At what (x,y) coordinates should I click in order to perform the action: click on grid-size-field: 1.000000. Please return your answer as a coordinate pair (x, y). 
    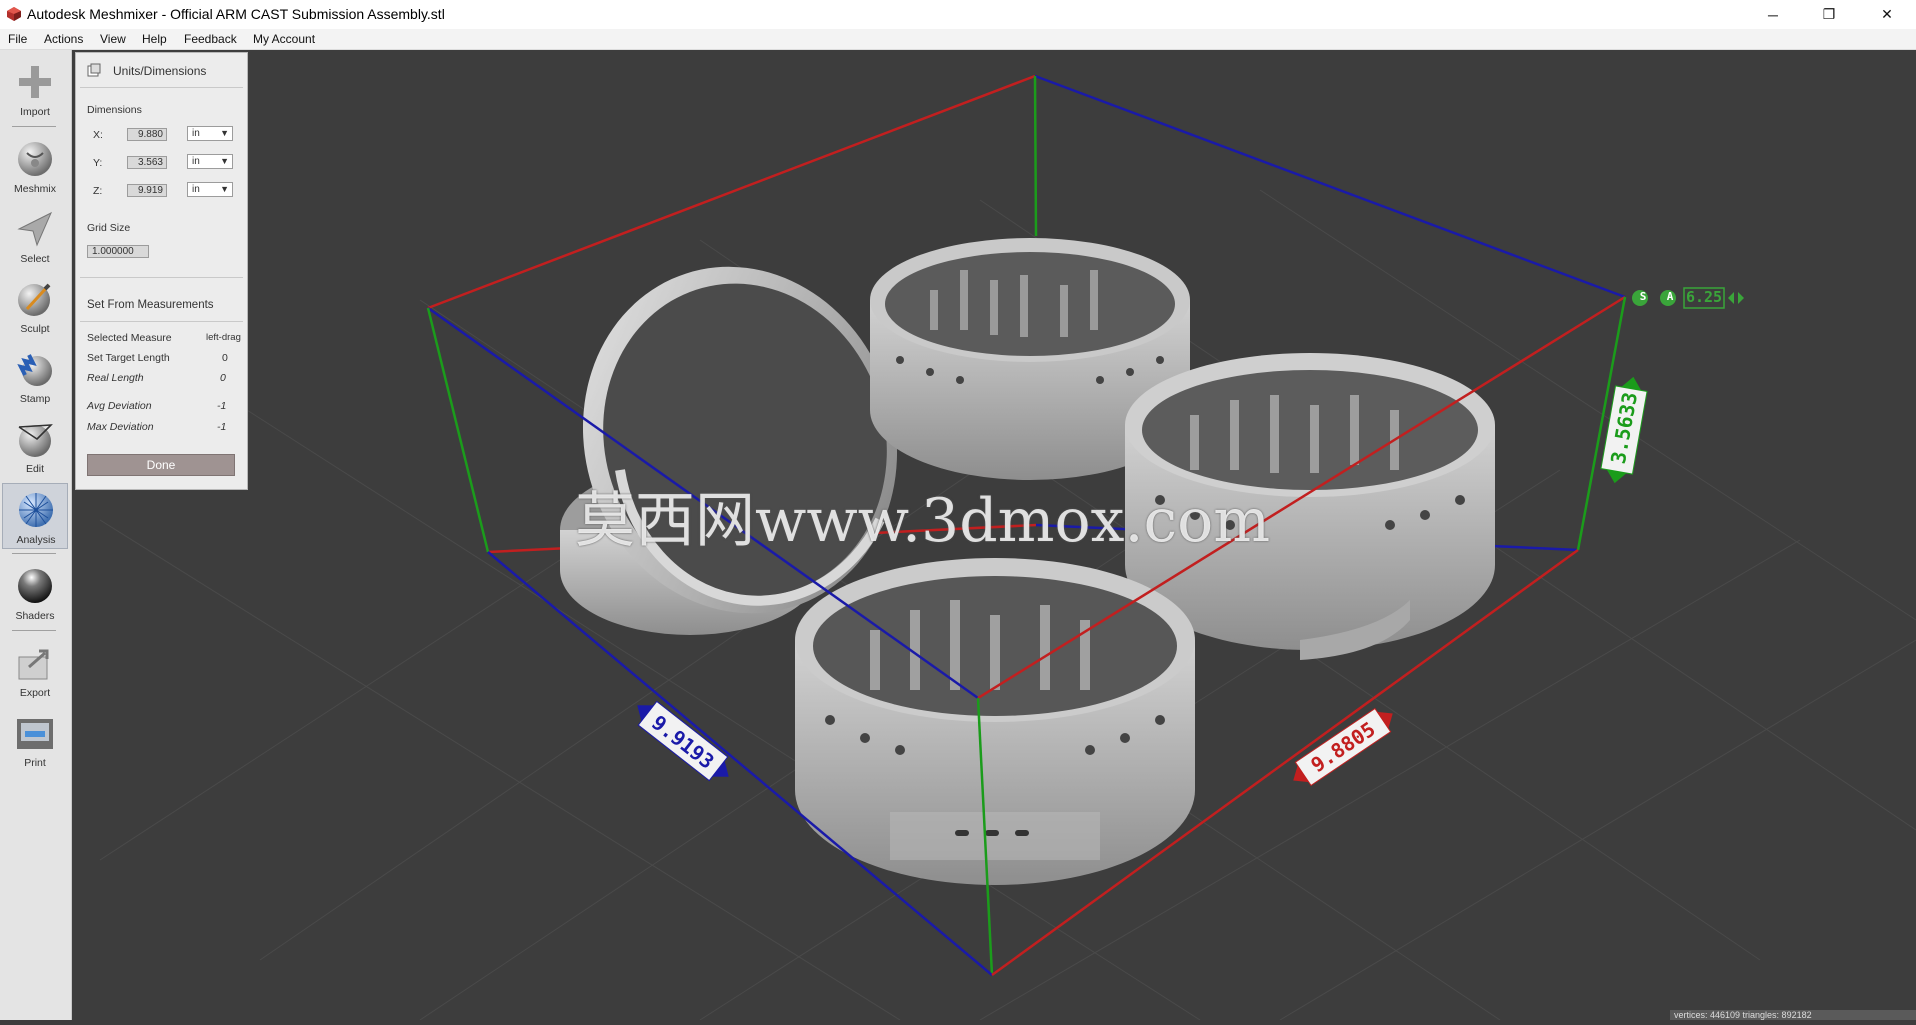
    Looking at the image, I should click on (118, 251).